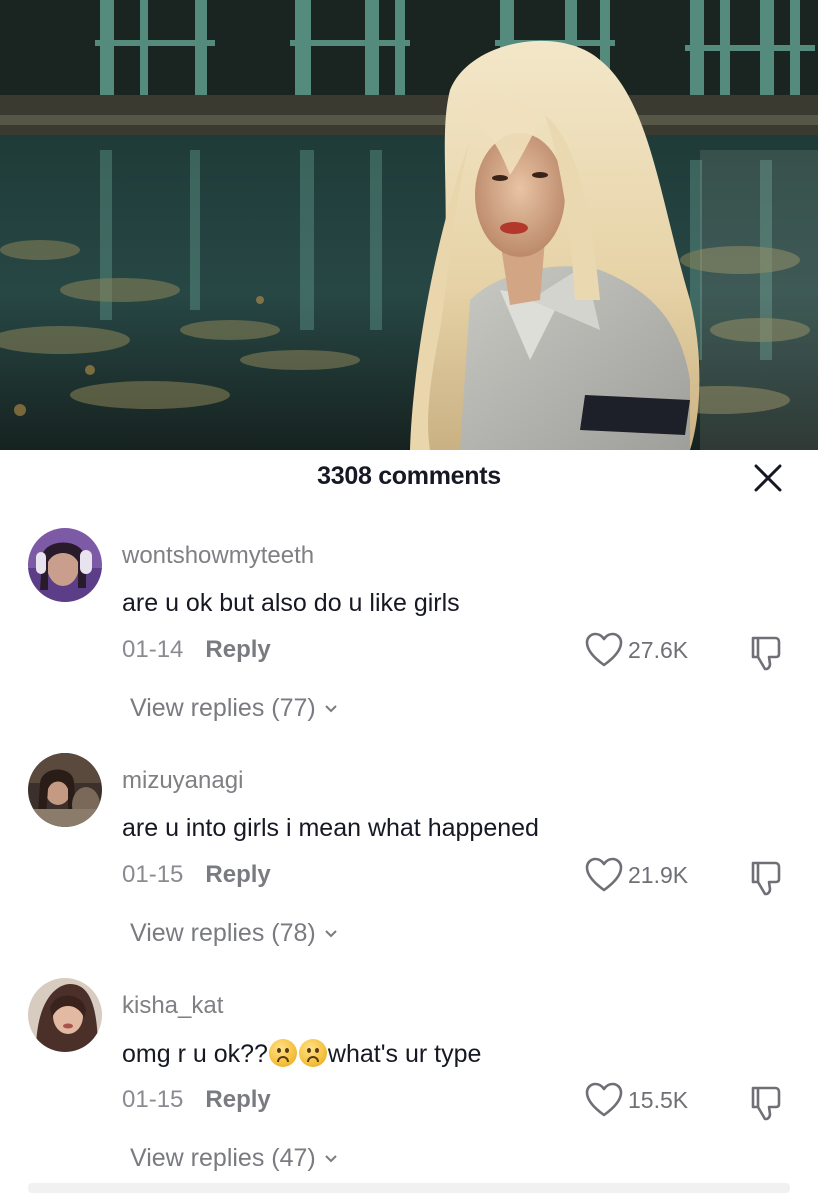 The image size is (818, 1200). I want to click on comment-text: are u ok but also do u like girls, so click(291, 603).